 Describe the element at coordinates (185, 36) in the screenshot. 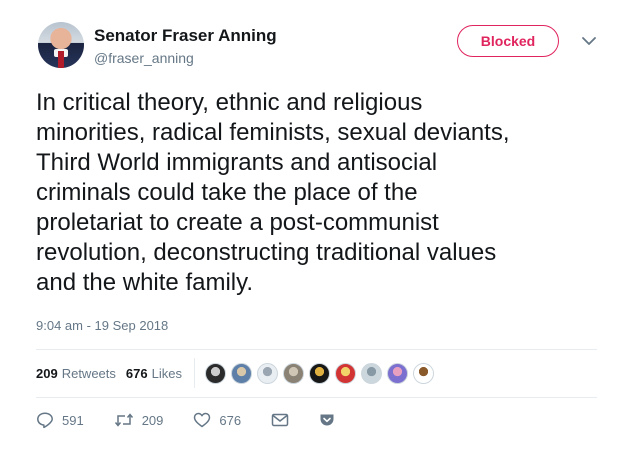

I see `author-name: Senator Fraser Anning` at that location.